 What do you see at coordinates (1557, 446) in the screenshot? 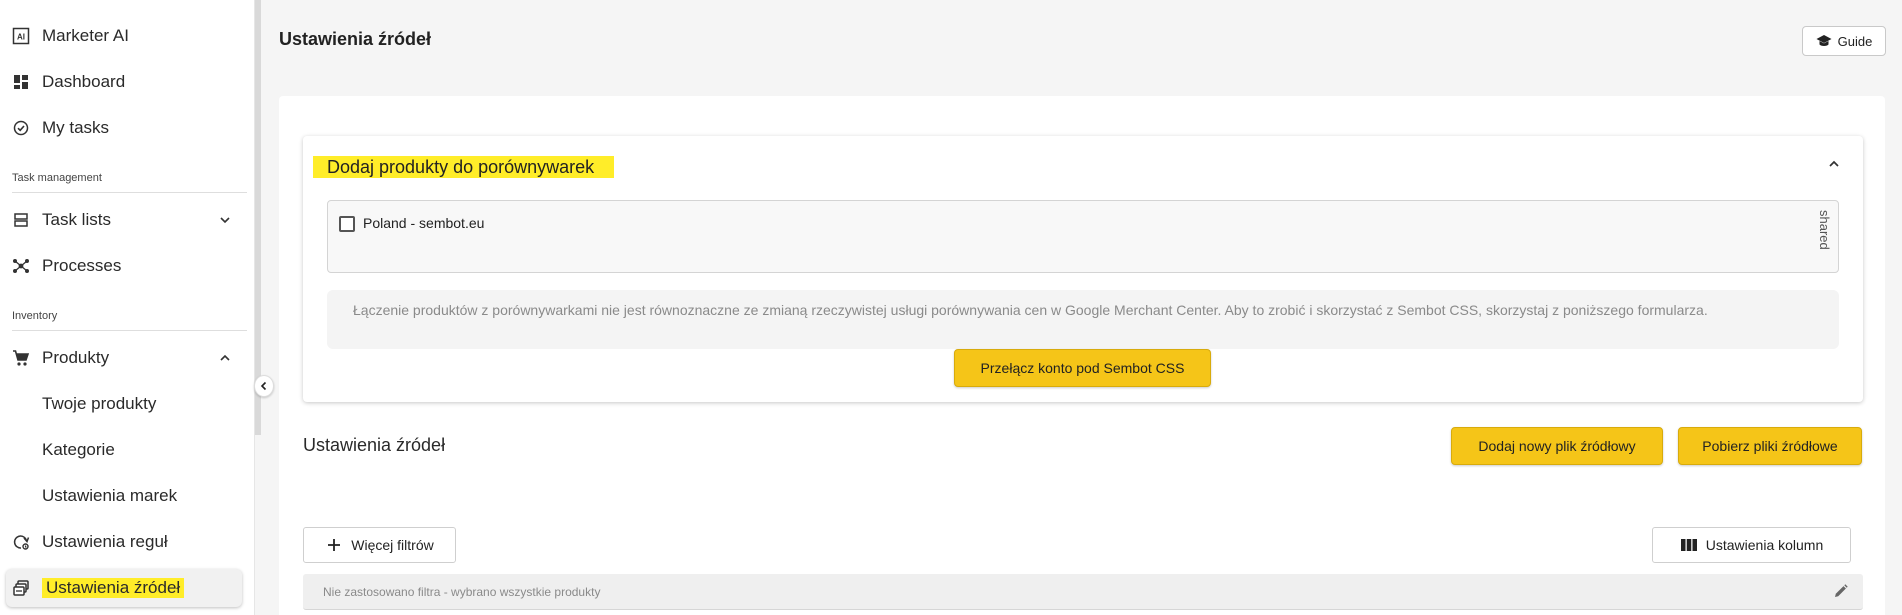
I see `add-feed-button: Dodaj nowy plik źródłowy` at bounding box center [1557, 446].